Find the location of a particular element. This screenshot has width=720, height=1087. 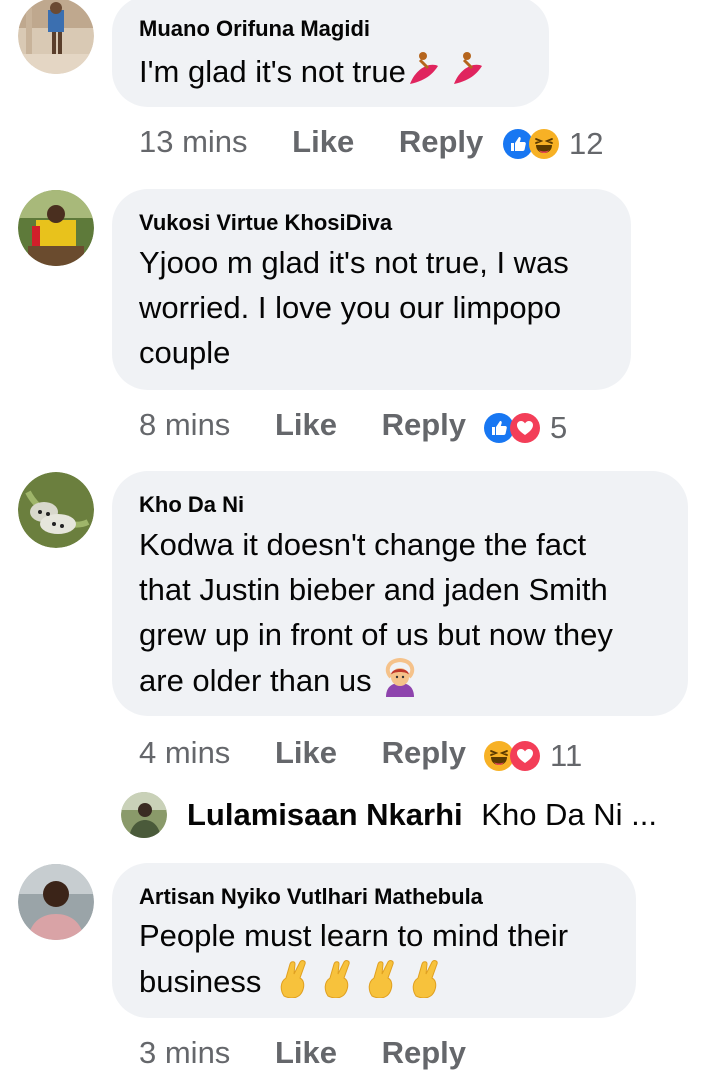

comment-timestamp: 8 mins is located at coordinates (184, 424).